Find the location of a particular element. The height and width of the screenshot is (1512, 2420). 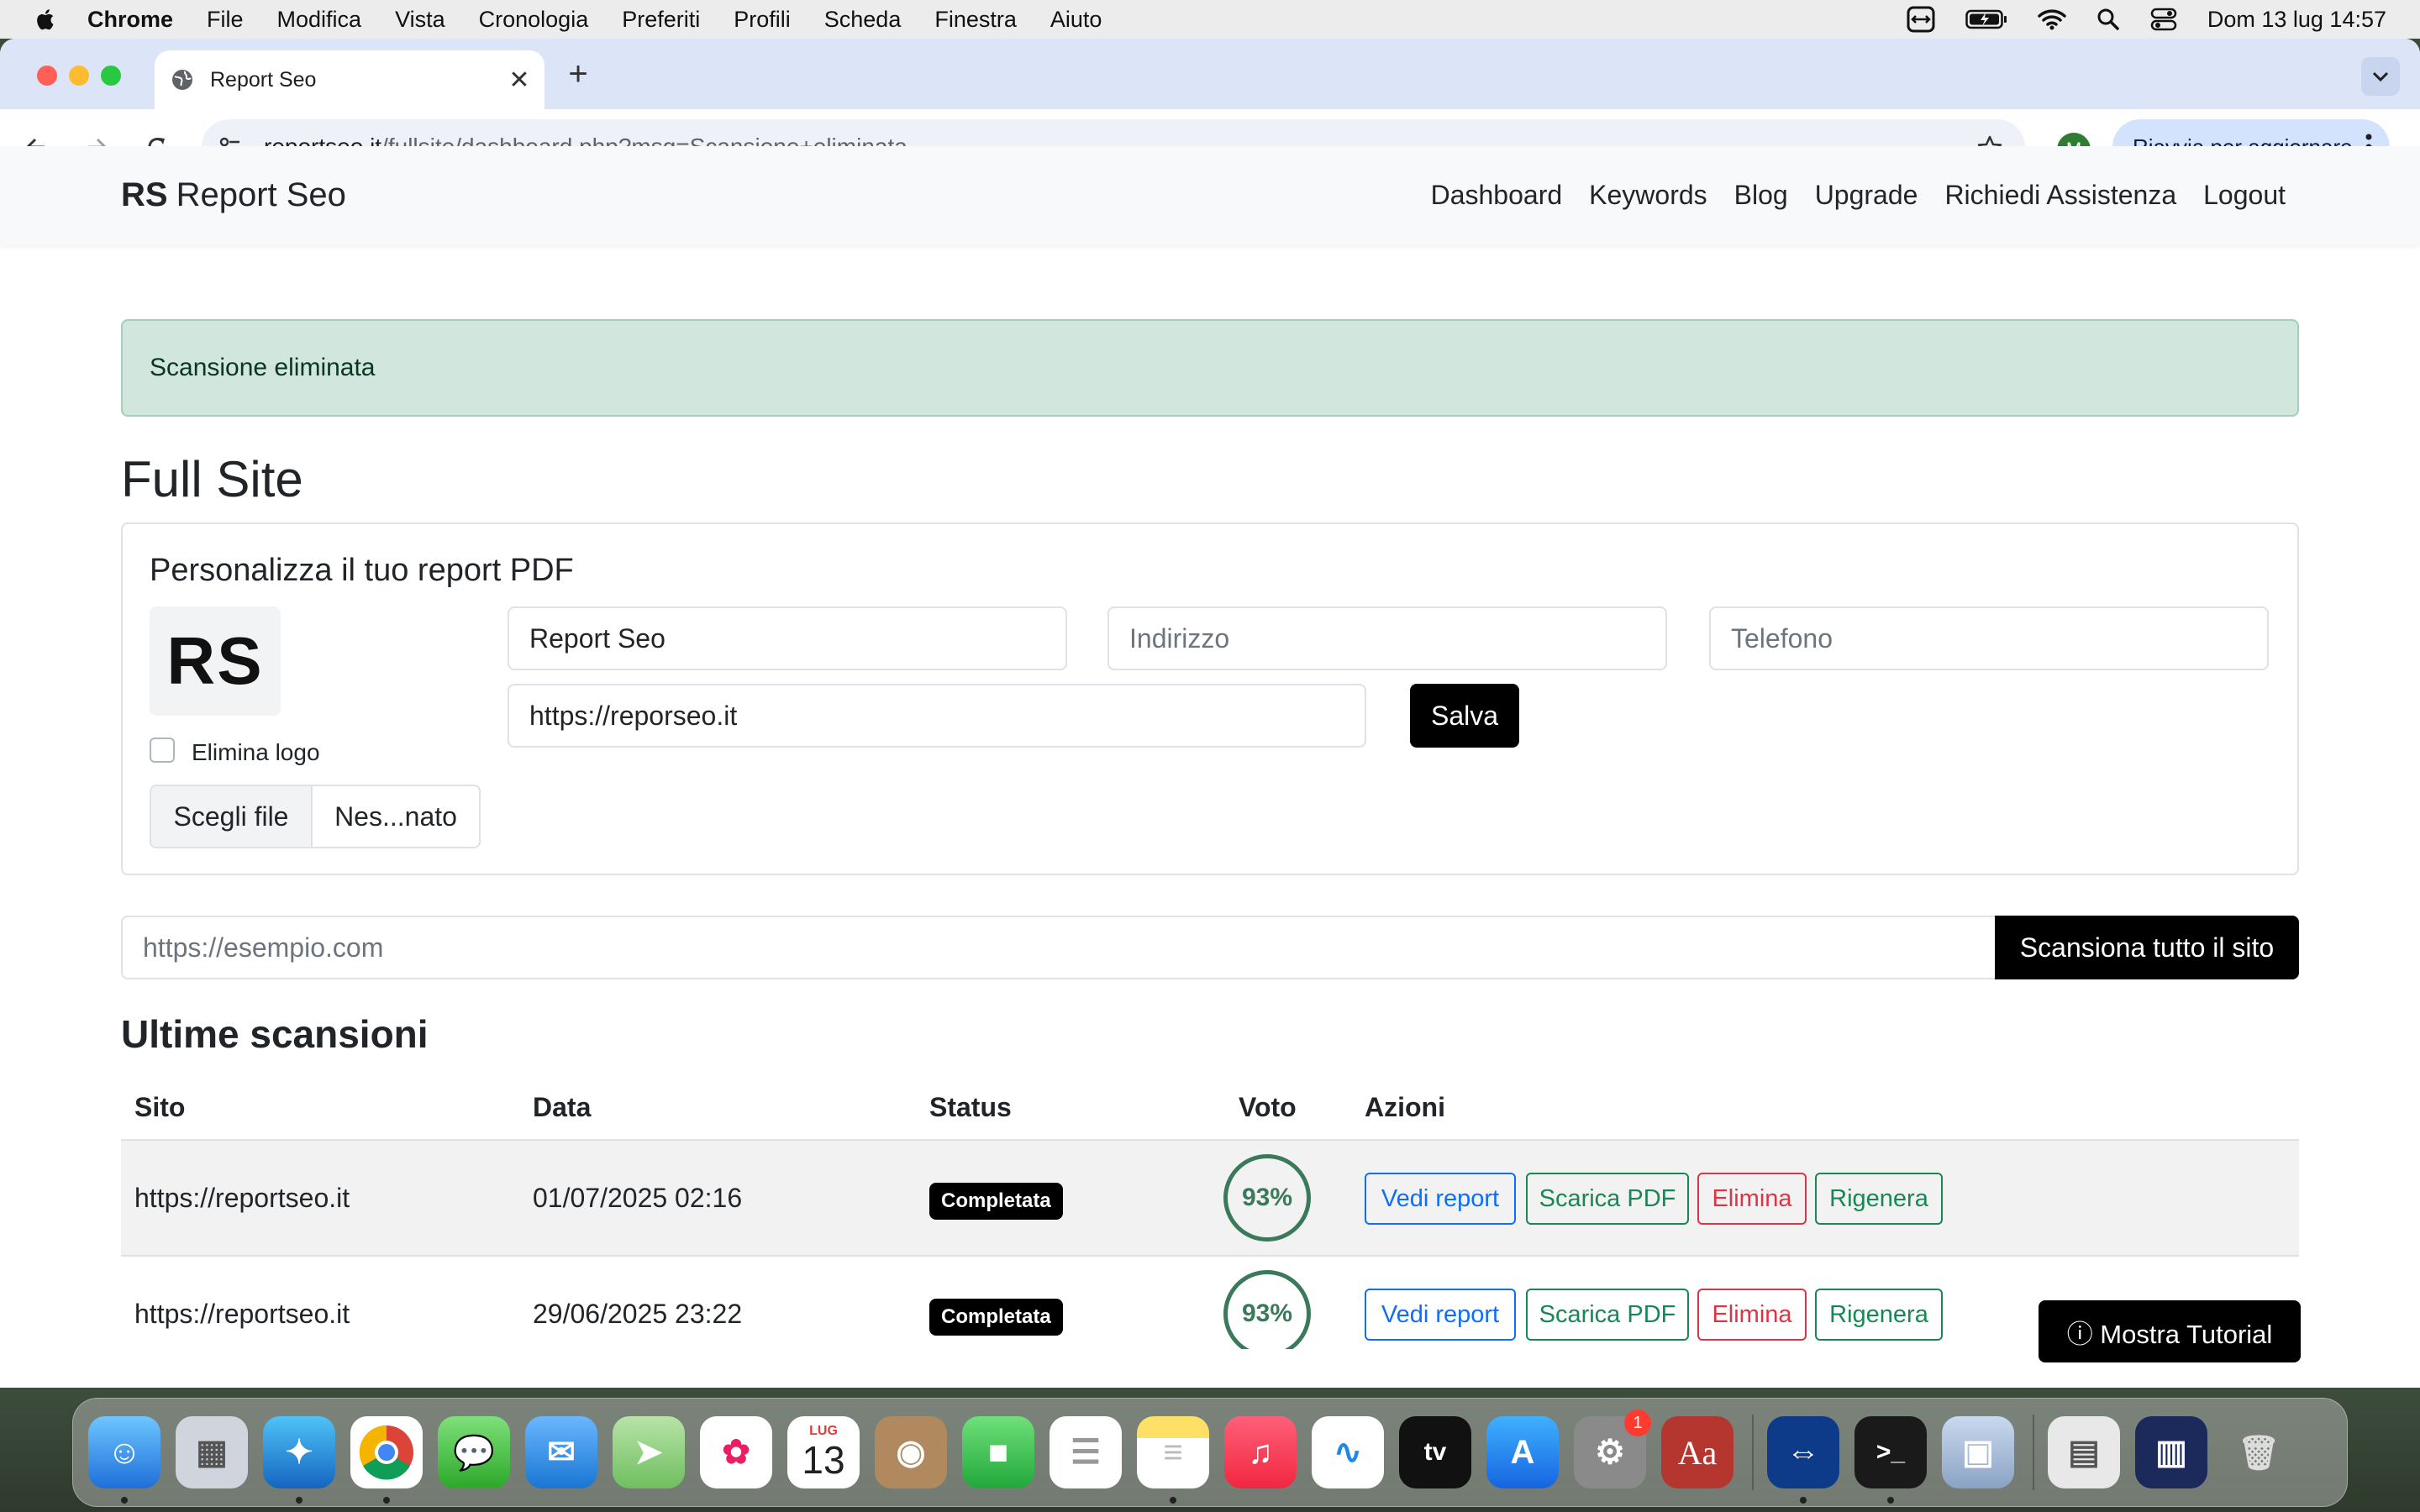

menu-profili: Profili is located at coordinates (763, 20).